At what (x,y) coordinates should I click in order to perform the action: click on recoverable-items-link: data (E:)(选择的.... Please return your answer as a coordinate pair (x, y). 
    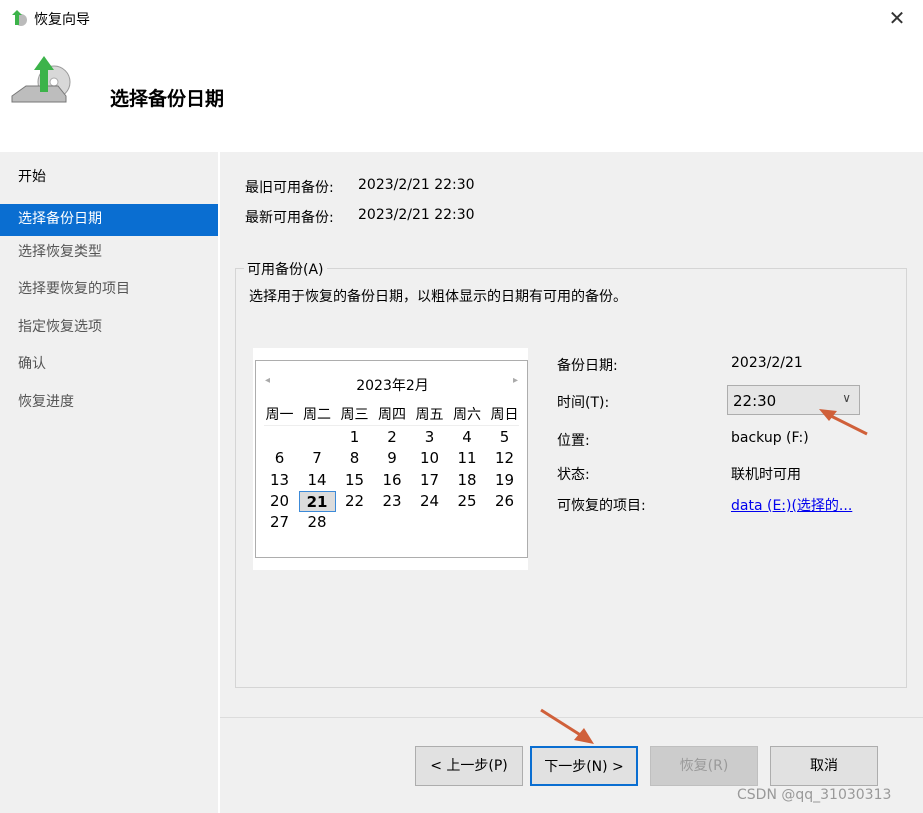
    Looking at the image, I should click on (791, 505).